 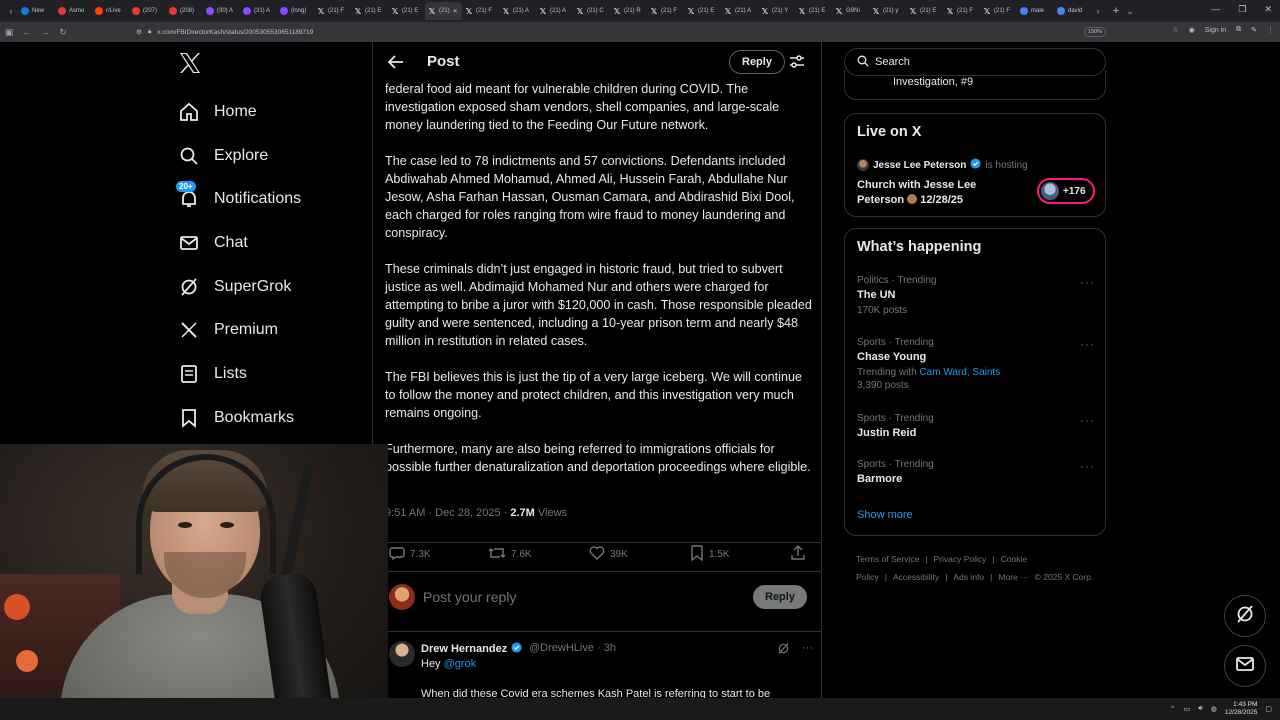 What do you see at coordinates (27, 32) in the screenshot?
I see `back-nav-icon: ←` at bounding box center [27, 32].